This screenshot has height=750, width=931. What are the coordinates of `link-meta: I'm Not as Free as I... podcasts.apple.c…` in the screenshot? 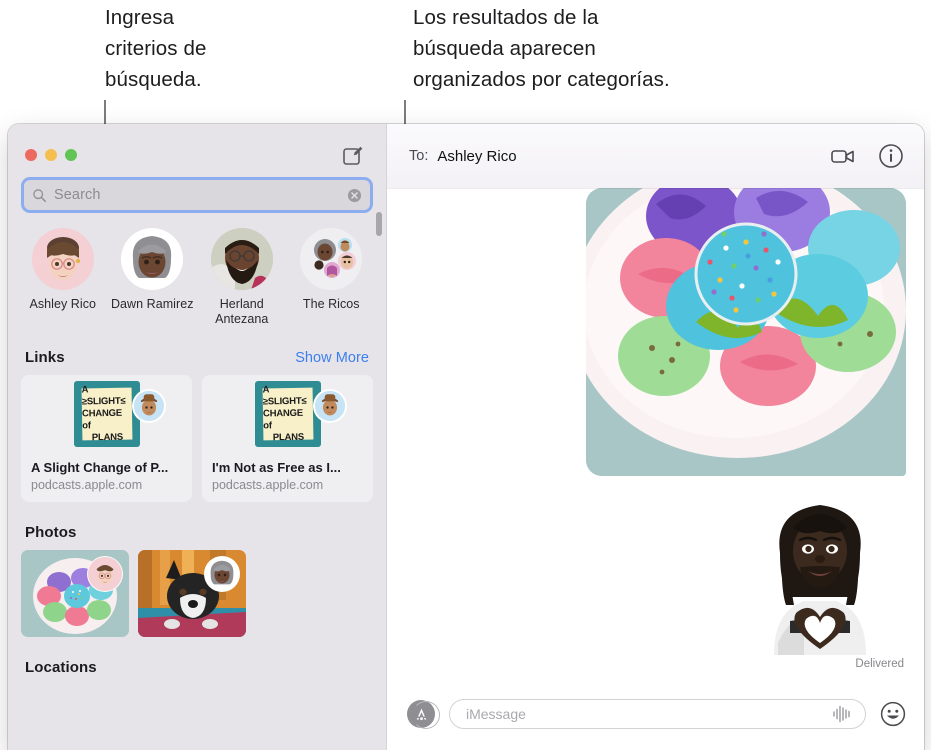 It's located at (287, 477).